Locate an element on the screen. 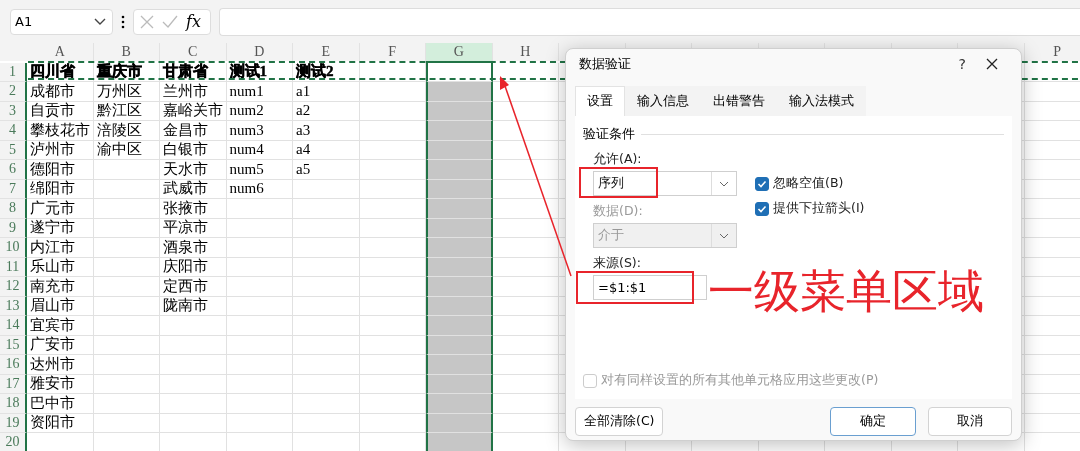 This screenshot has width=1080, height=451. table-cell: num3 is located at coordinates (259, 131).